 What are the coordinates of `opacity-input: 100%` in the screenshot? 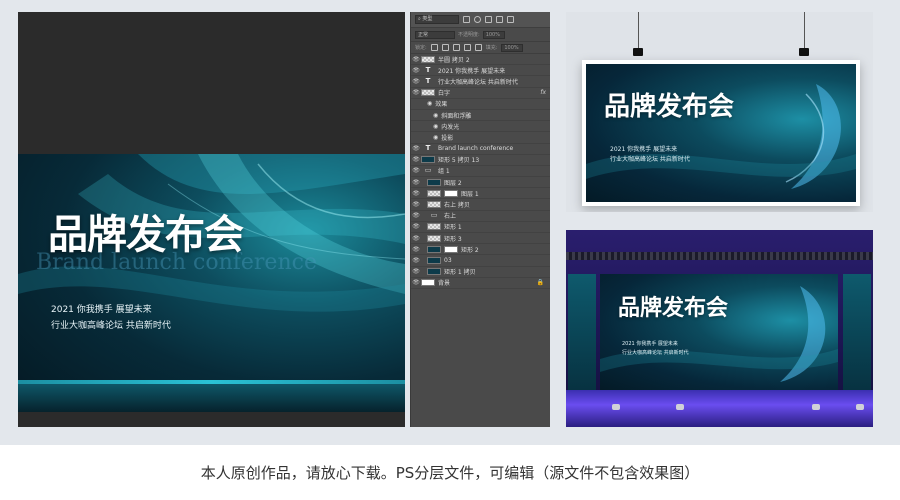 It's located at (493, 34).